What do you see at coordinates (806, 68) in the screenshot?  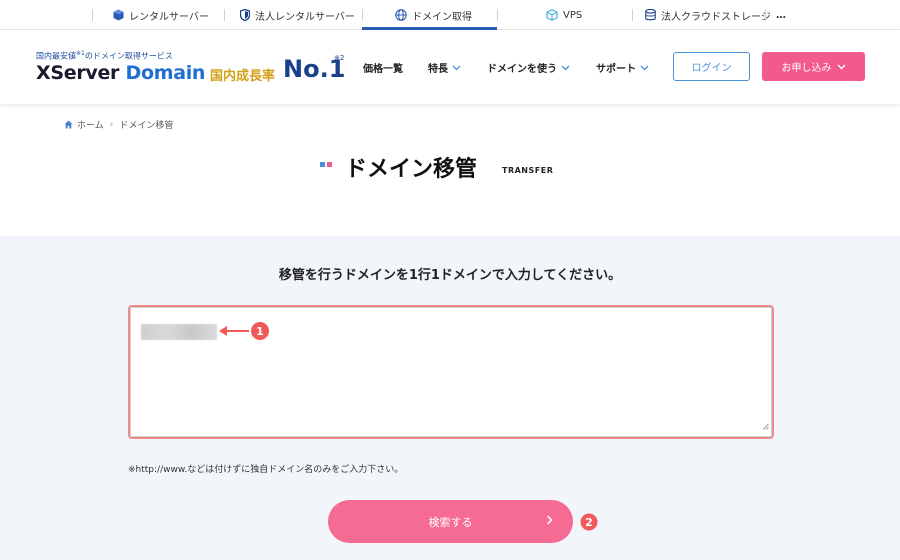 I see `apply-label: お申し込み` at bounding box center [806, 68].